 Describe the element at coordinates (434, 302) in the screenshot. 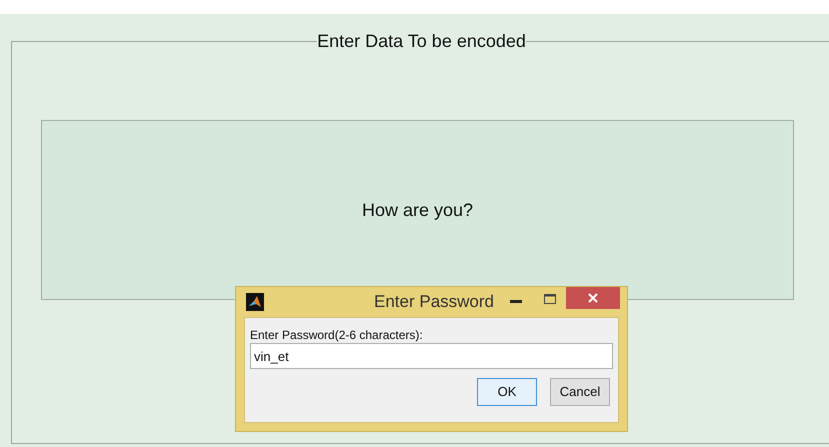

I see `dialog-title: Enter Password` at that location.